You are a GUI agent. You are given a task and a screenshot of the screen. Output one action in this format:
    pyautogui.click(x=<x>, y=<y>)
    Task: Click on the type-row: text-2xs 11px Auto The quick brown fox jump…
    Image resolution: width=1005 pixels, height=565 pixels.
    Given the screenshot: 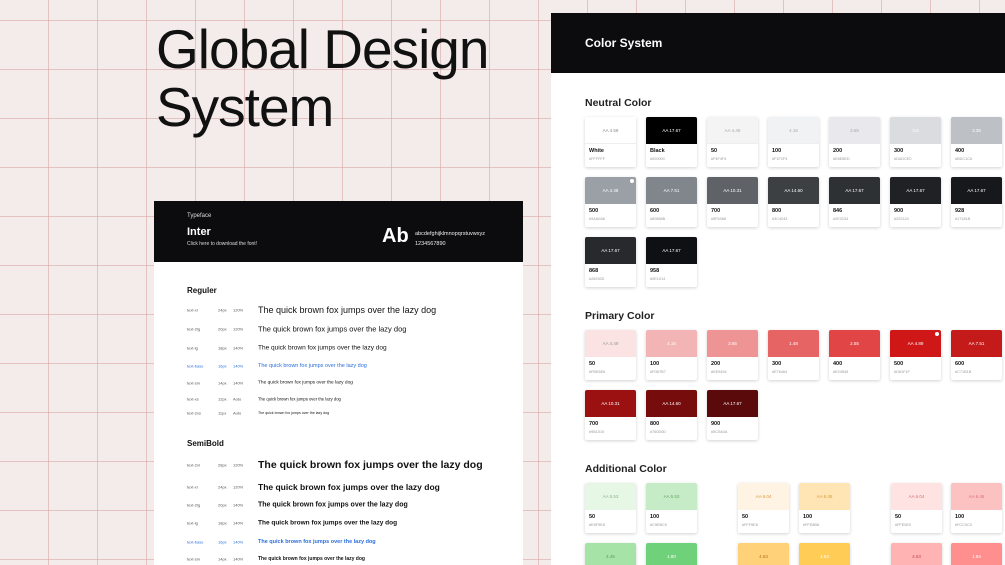 What is the action you would take?
    pyautogui.click(x=350, y=413)
    